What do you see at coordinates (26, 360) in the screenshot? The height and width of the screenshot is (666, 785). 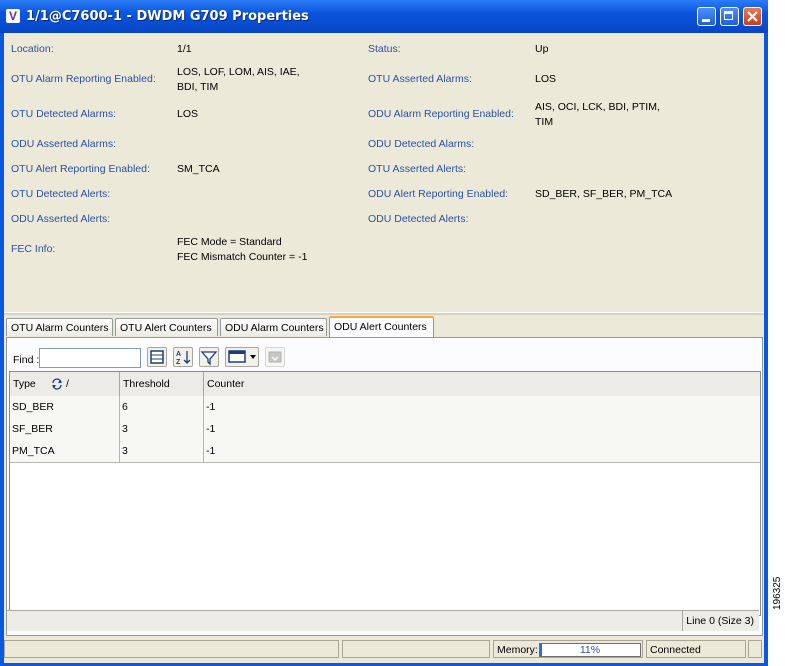 I see `find-label: Find :` at bounding box center [26, 360].